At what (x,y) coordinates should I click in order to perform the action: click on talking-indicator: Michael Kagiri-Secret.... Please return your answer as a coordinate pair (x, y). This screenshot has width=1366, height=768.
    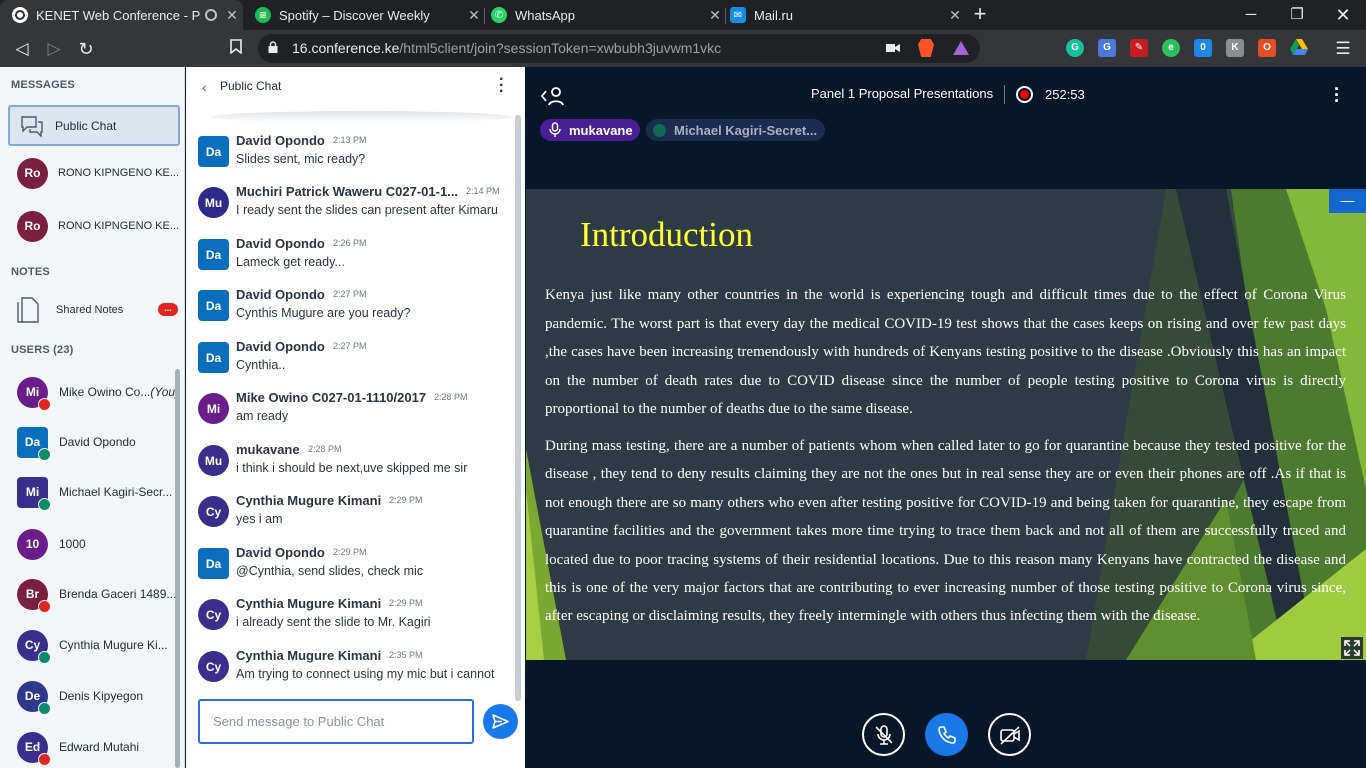
    Looking at the image, I should click on (735, 130).